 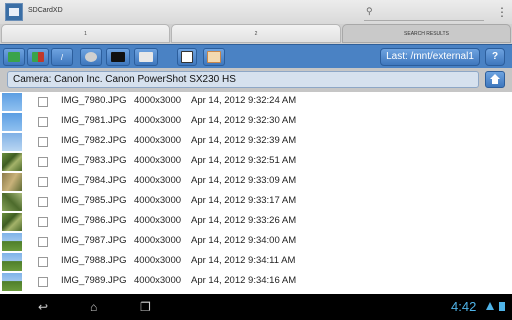 What do you see at coordinates (93, 307) in the screenshot?
I see `home-nav-icon: ⌂` at bounding box center [93, 307].